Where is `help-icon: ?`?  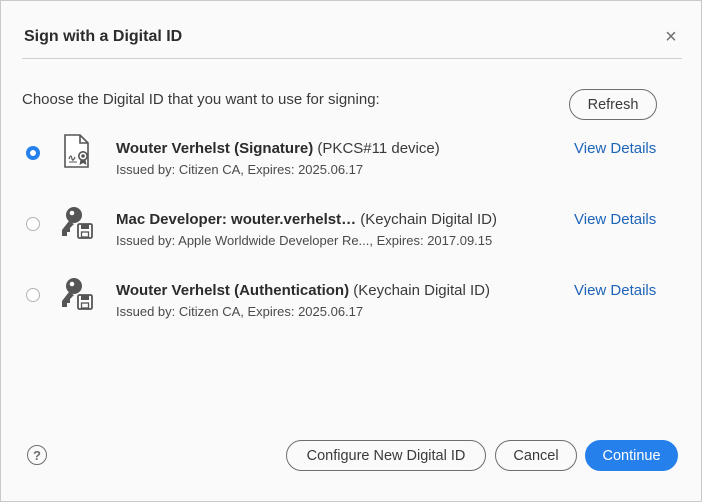 help-icon: ? is located at coordinates (37, 455).